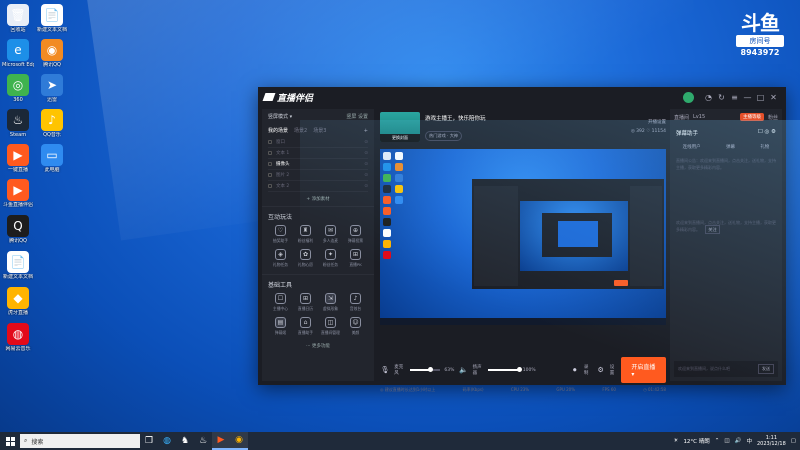 This screenshot has width=800, height=450. Describe the element at coordinates (773, 97) in the screenshot. I see `close-icon: ✕` at that location.